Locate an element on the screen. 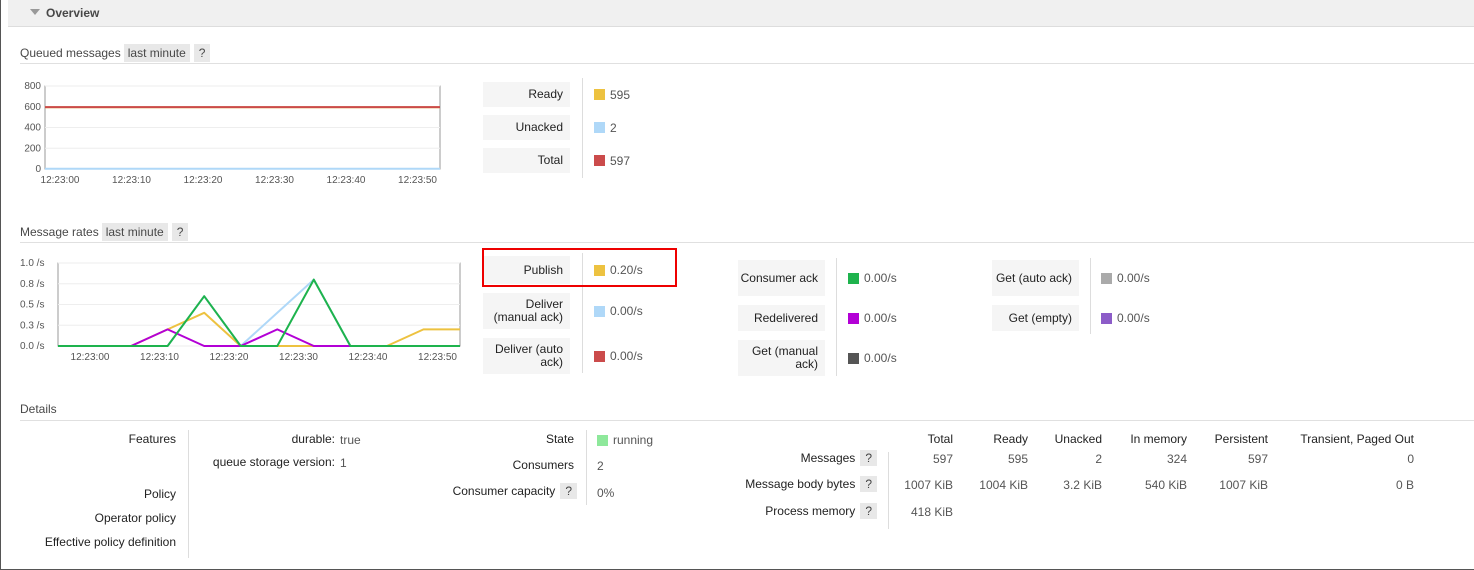 The height and width of the screenshot is (570, 1474). operator-policy-label: Operator policy is located at coordinates (135, 518).